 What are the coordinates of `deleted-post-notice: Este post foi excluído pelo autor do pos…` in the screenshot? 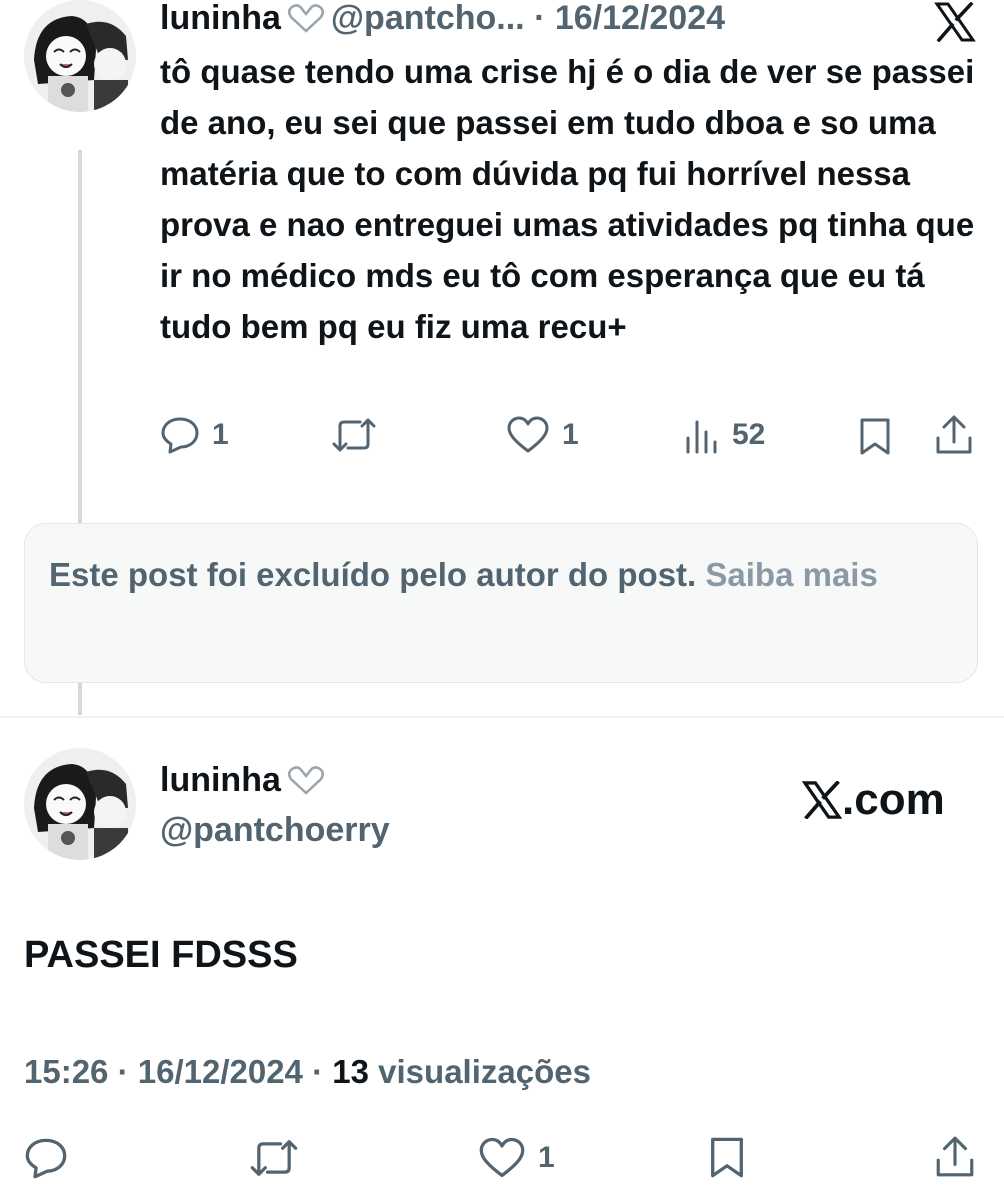 It's located at (501, 603).